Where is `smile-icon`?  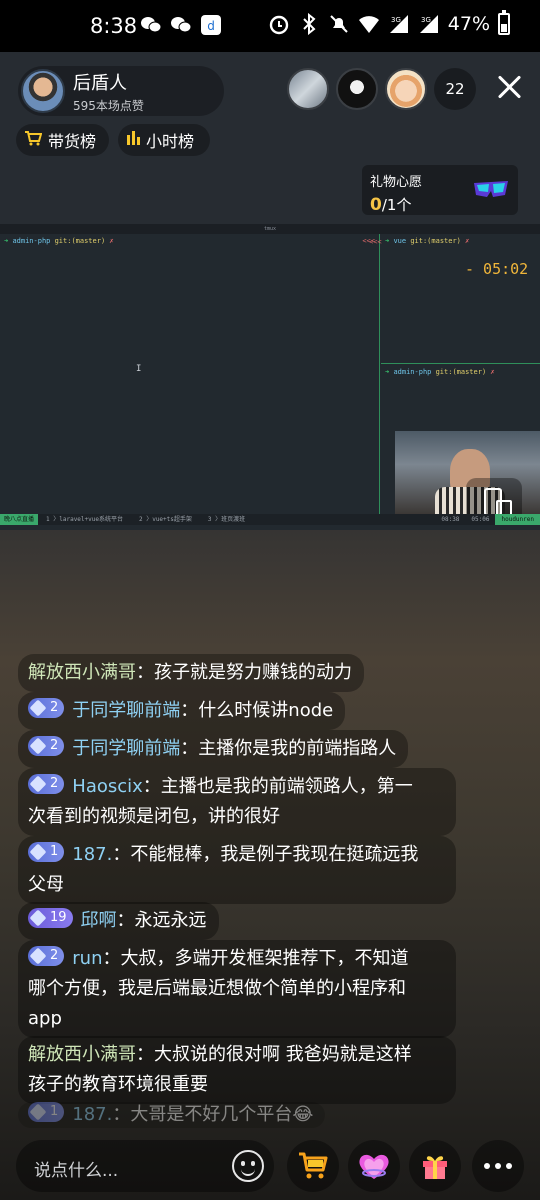
smile-icon is located at coordinates (248, 1166).